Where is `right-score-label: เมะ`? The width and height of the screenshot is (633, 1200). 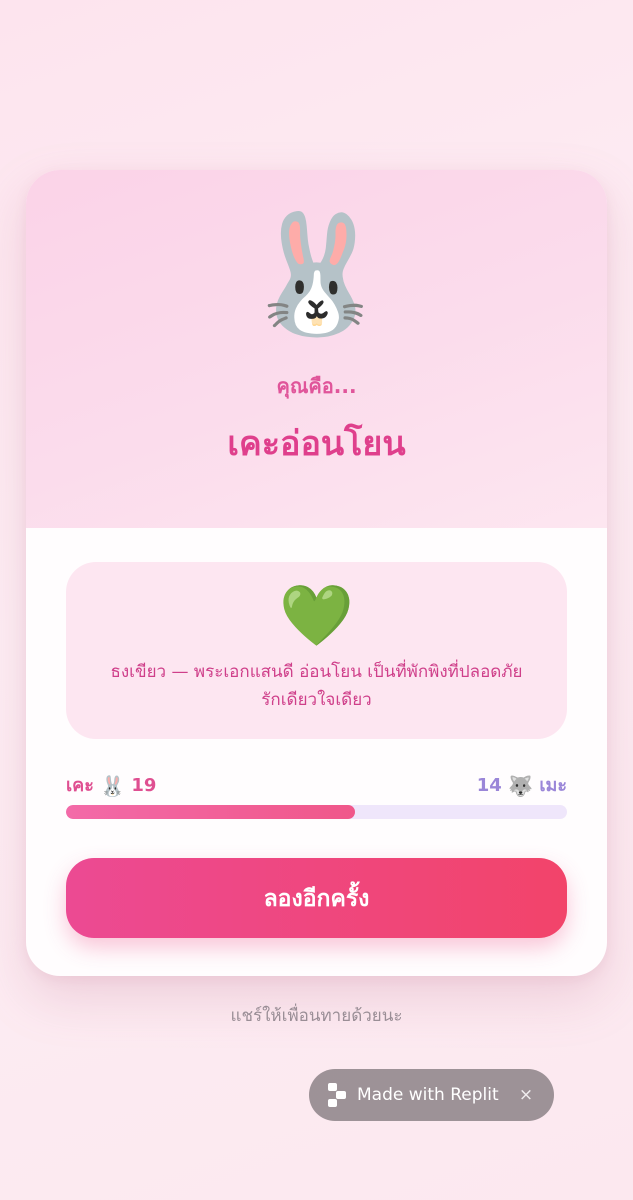
right-score-label: เมะ is located at coordinates (553, 785).